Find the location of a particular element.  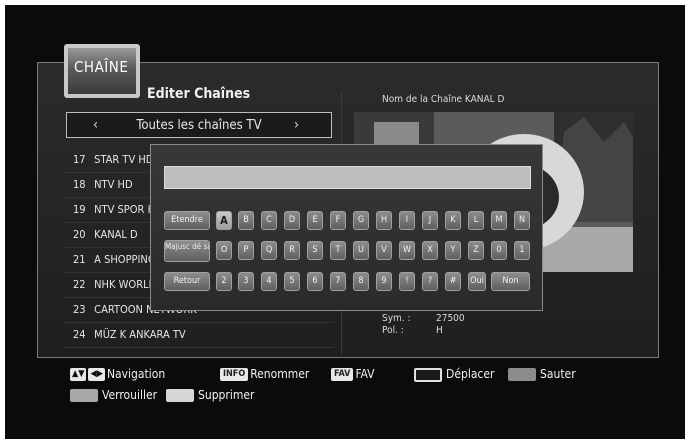

key-9: 9 is located at coordinates (384, 281).